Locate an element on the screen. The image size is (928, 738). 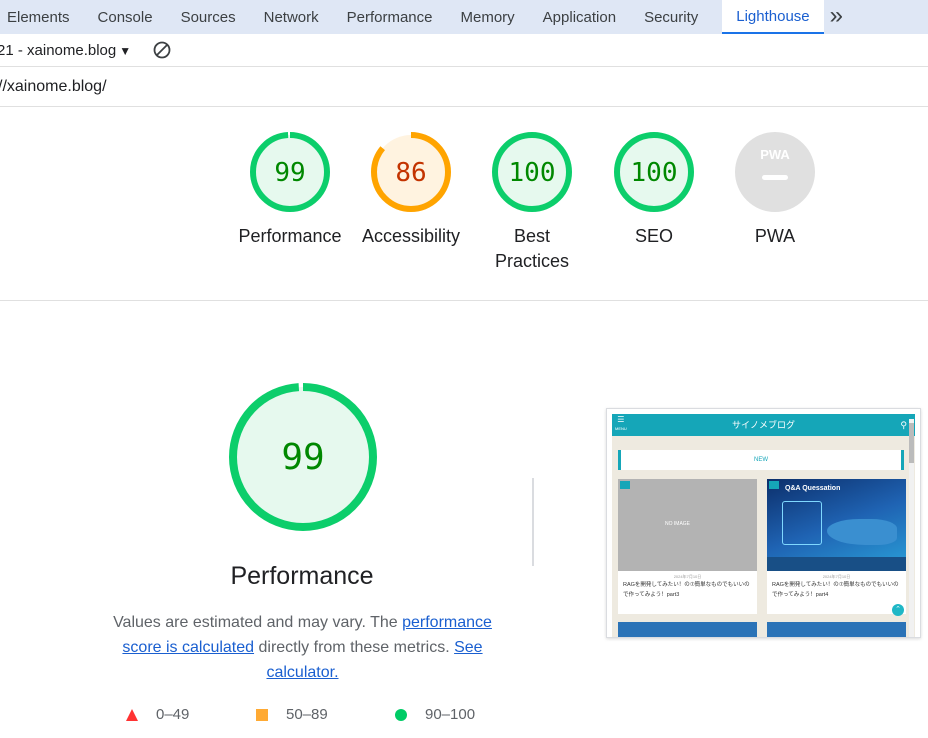
gauge-pwa: PWA PWA is located at coordinates (775, 190).